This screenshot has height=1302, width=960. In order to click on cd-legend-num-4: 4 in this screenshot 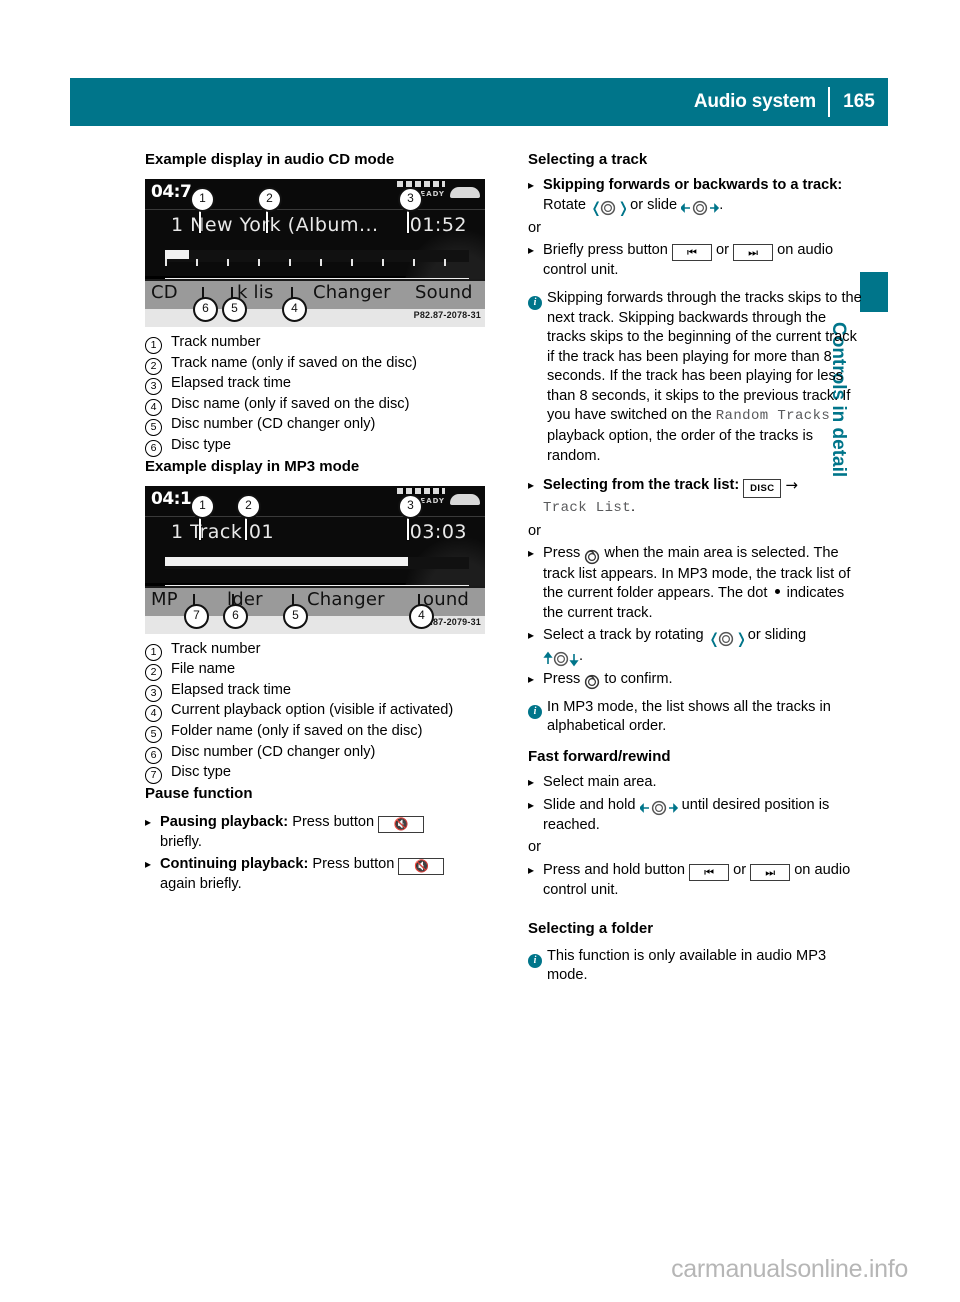, I will do `click(153, 407)`.